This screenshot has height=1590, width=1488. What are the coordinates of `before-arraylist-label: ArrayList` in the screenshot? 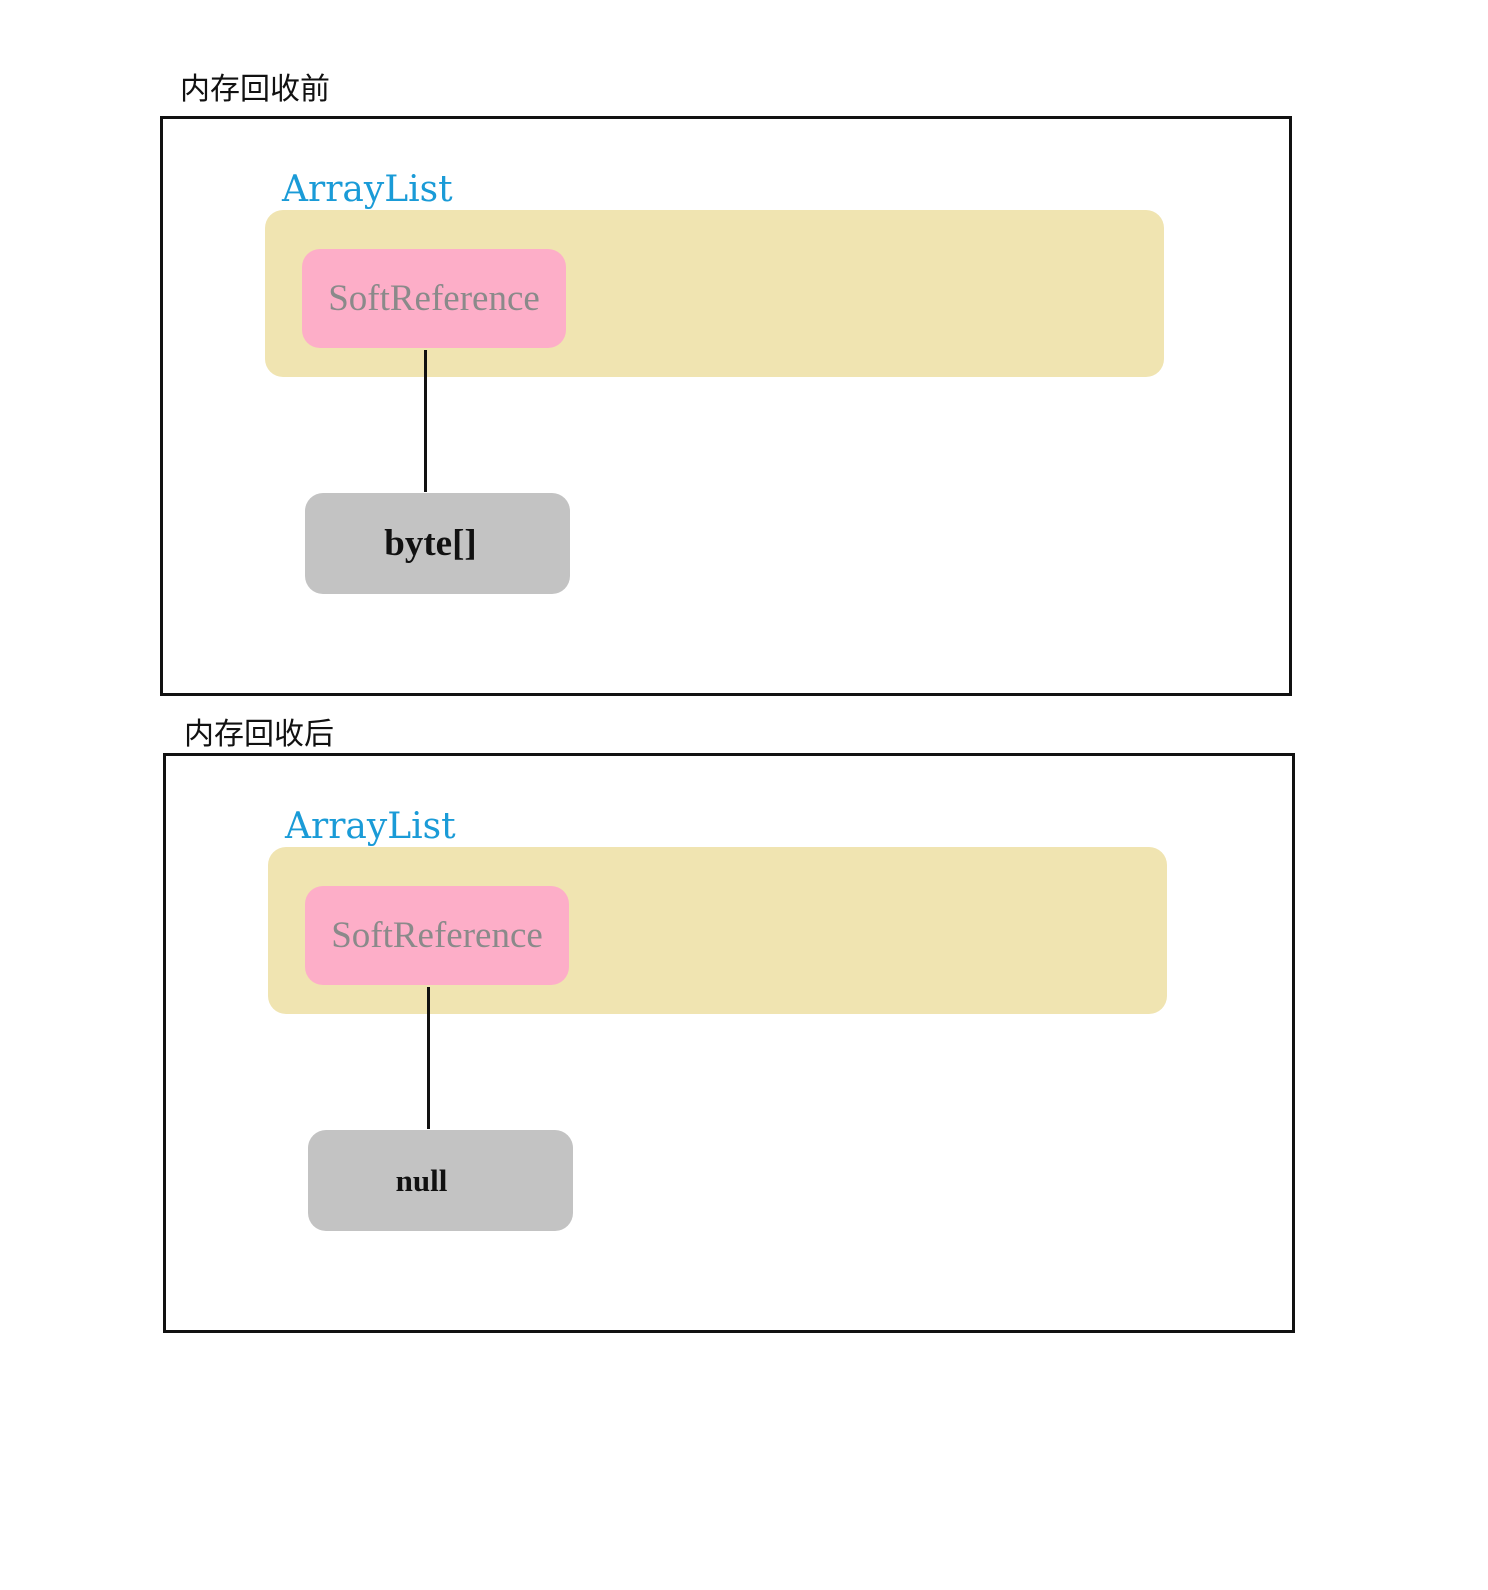 It's located at (367, 189).